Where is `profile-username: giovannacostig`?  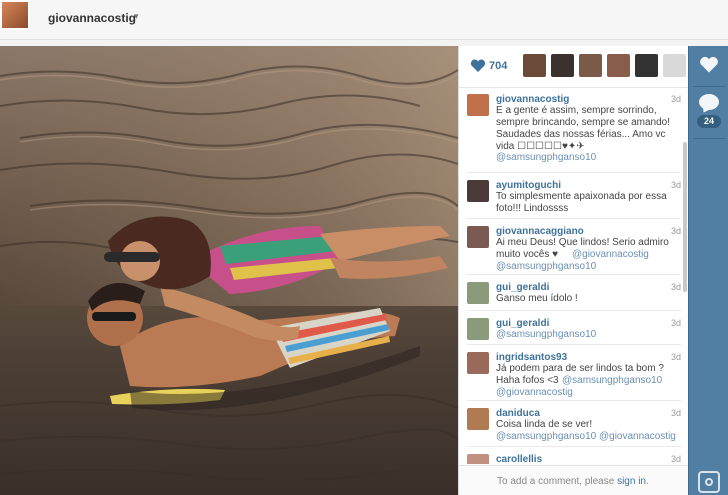 profile-username: giovannacostig is located at coordinates (92, 18).